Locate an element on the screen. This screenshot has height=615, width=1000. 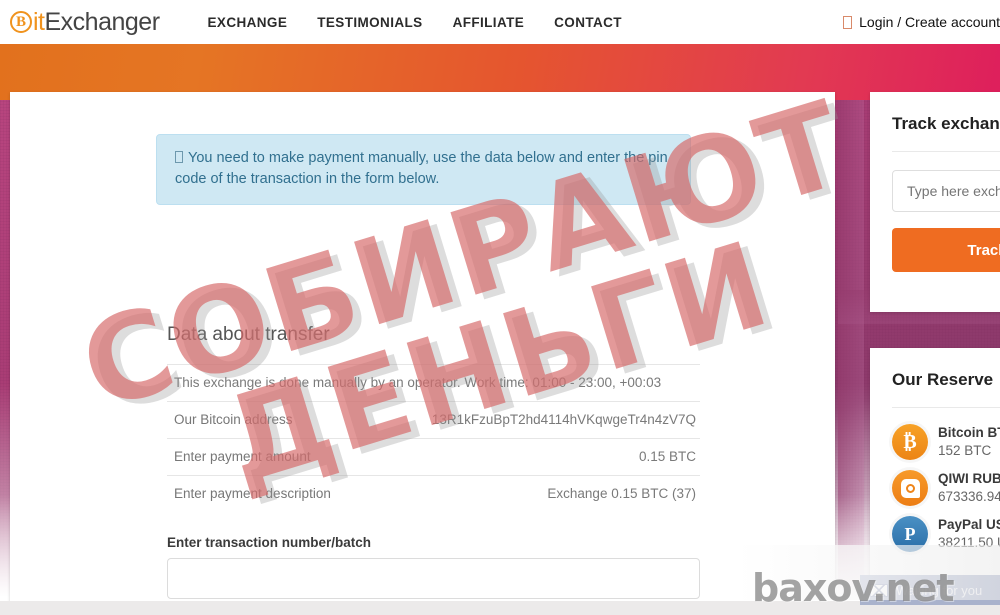
nav-item-testimonials: TESTIMONIALS is located at coordinates (369, 22).